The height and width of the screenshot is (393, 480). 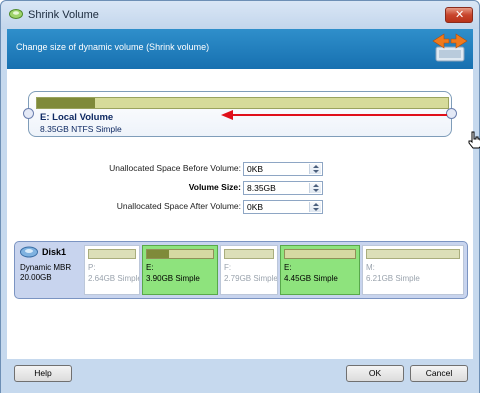 I want to click on shrink-direction-arrow-icon, so click(x=334, y=115).